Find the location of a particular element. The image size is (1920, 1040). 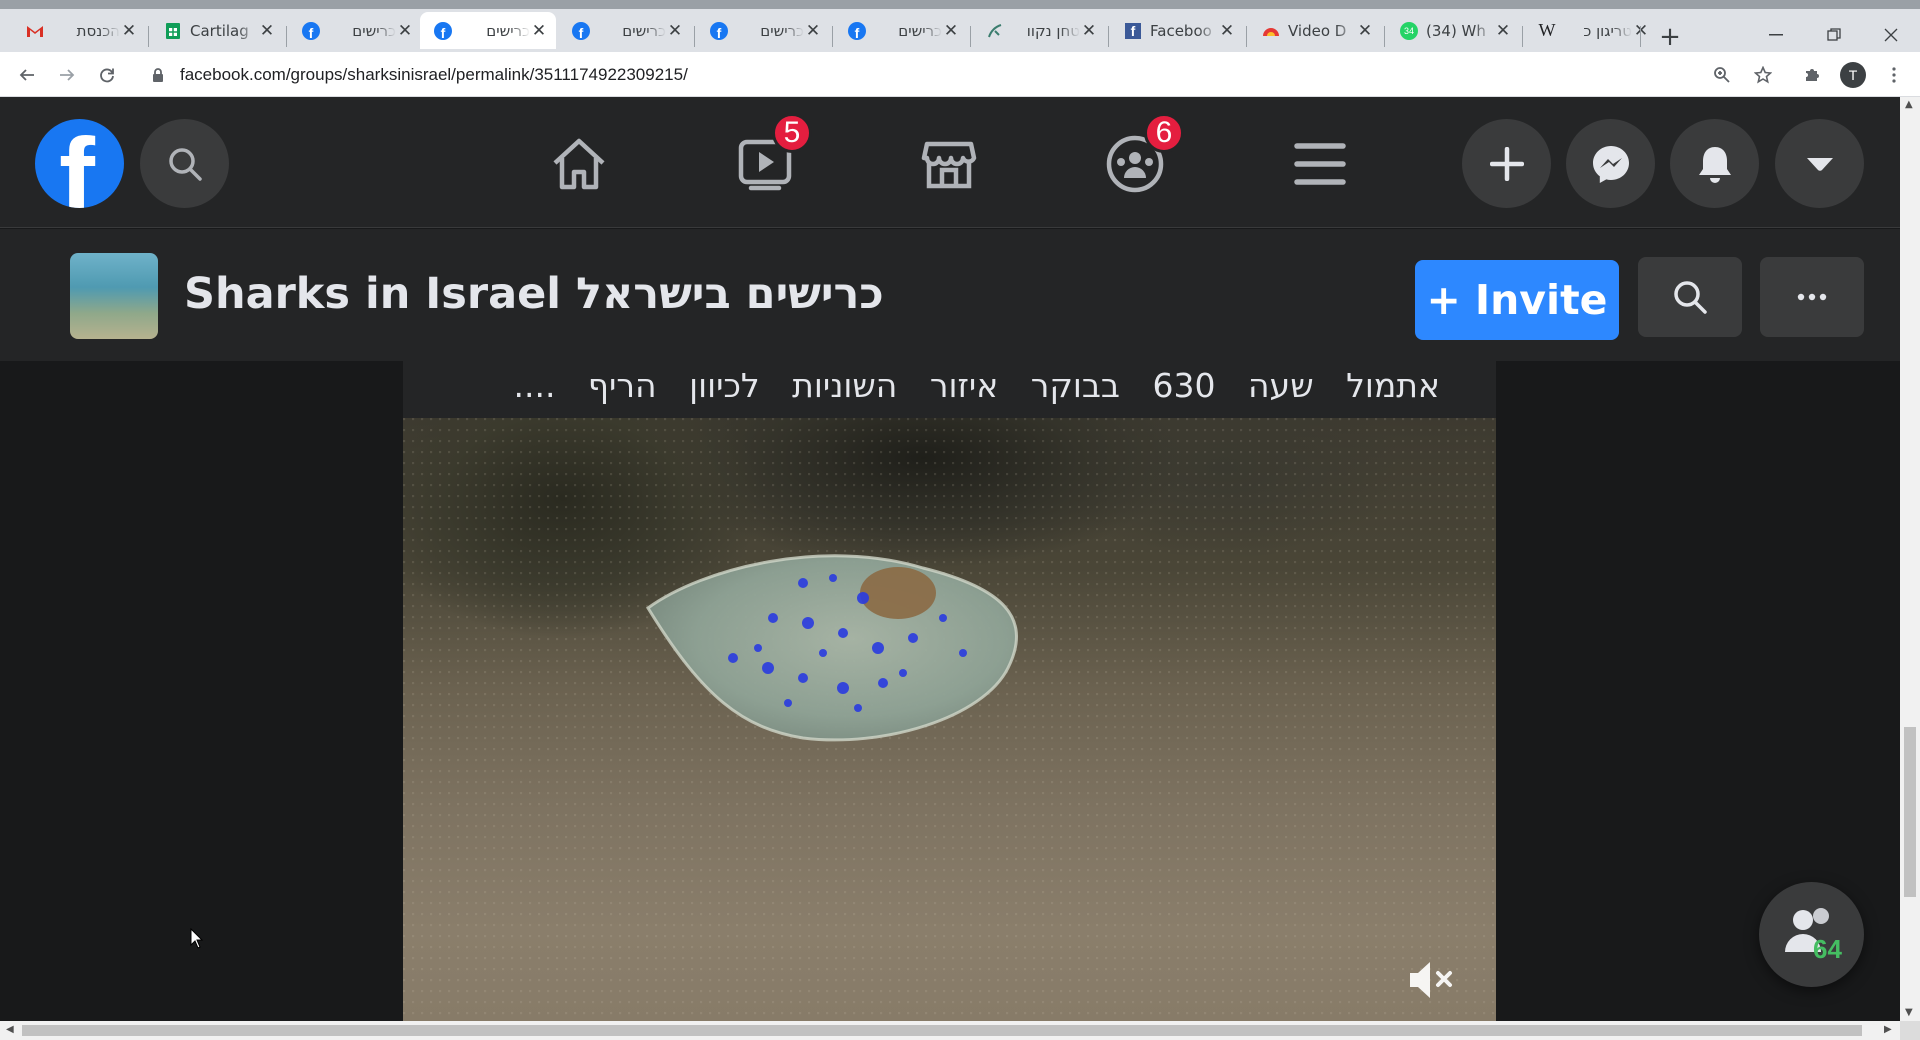

horizontal-scrollbar: ◀ ▶ is located at coordinates (950, 1030).